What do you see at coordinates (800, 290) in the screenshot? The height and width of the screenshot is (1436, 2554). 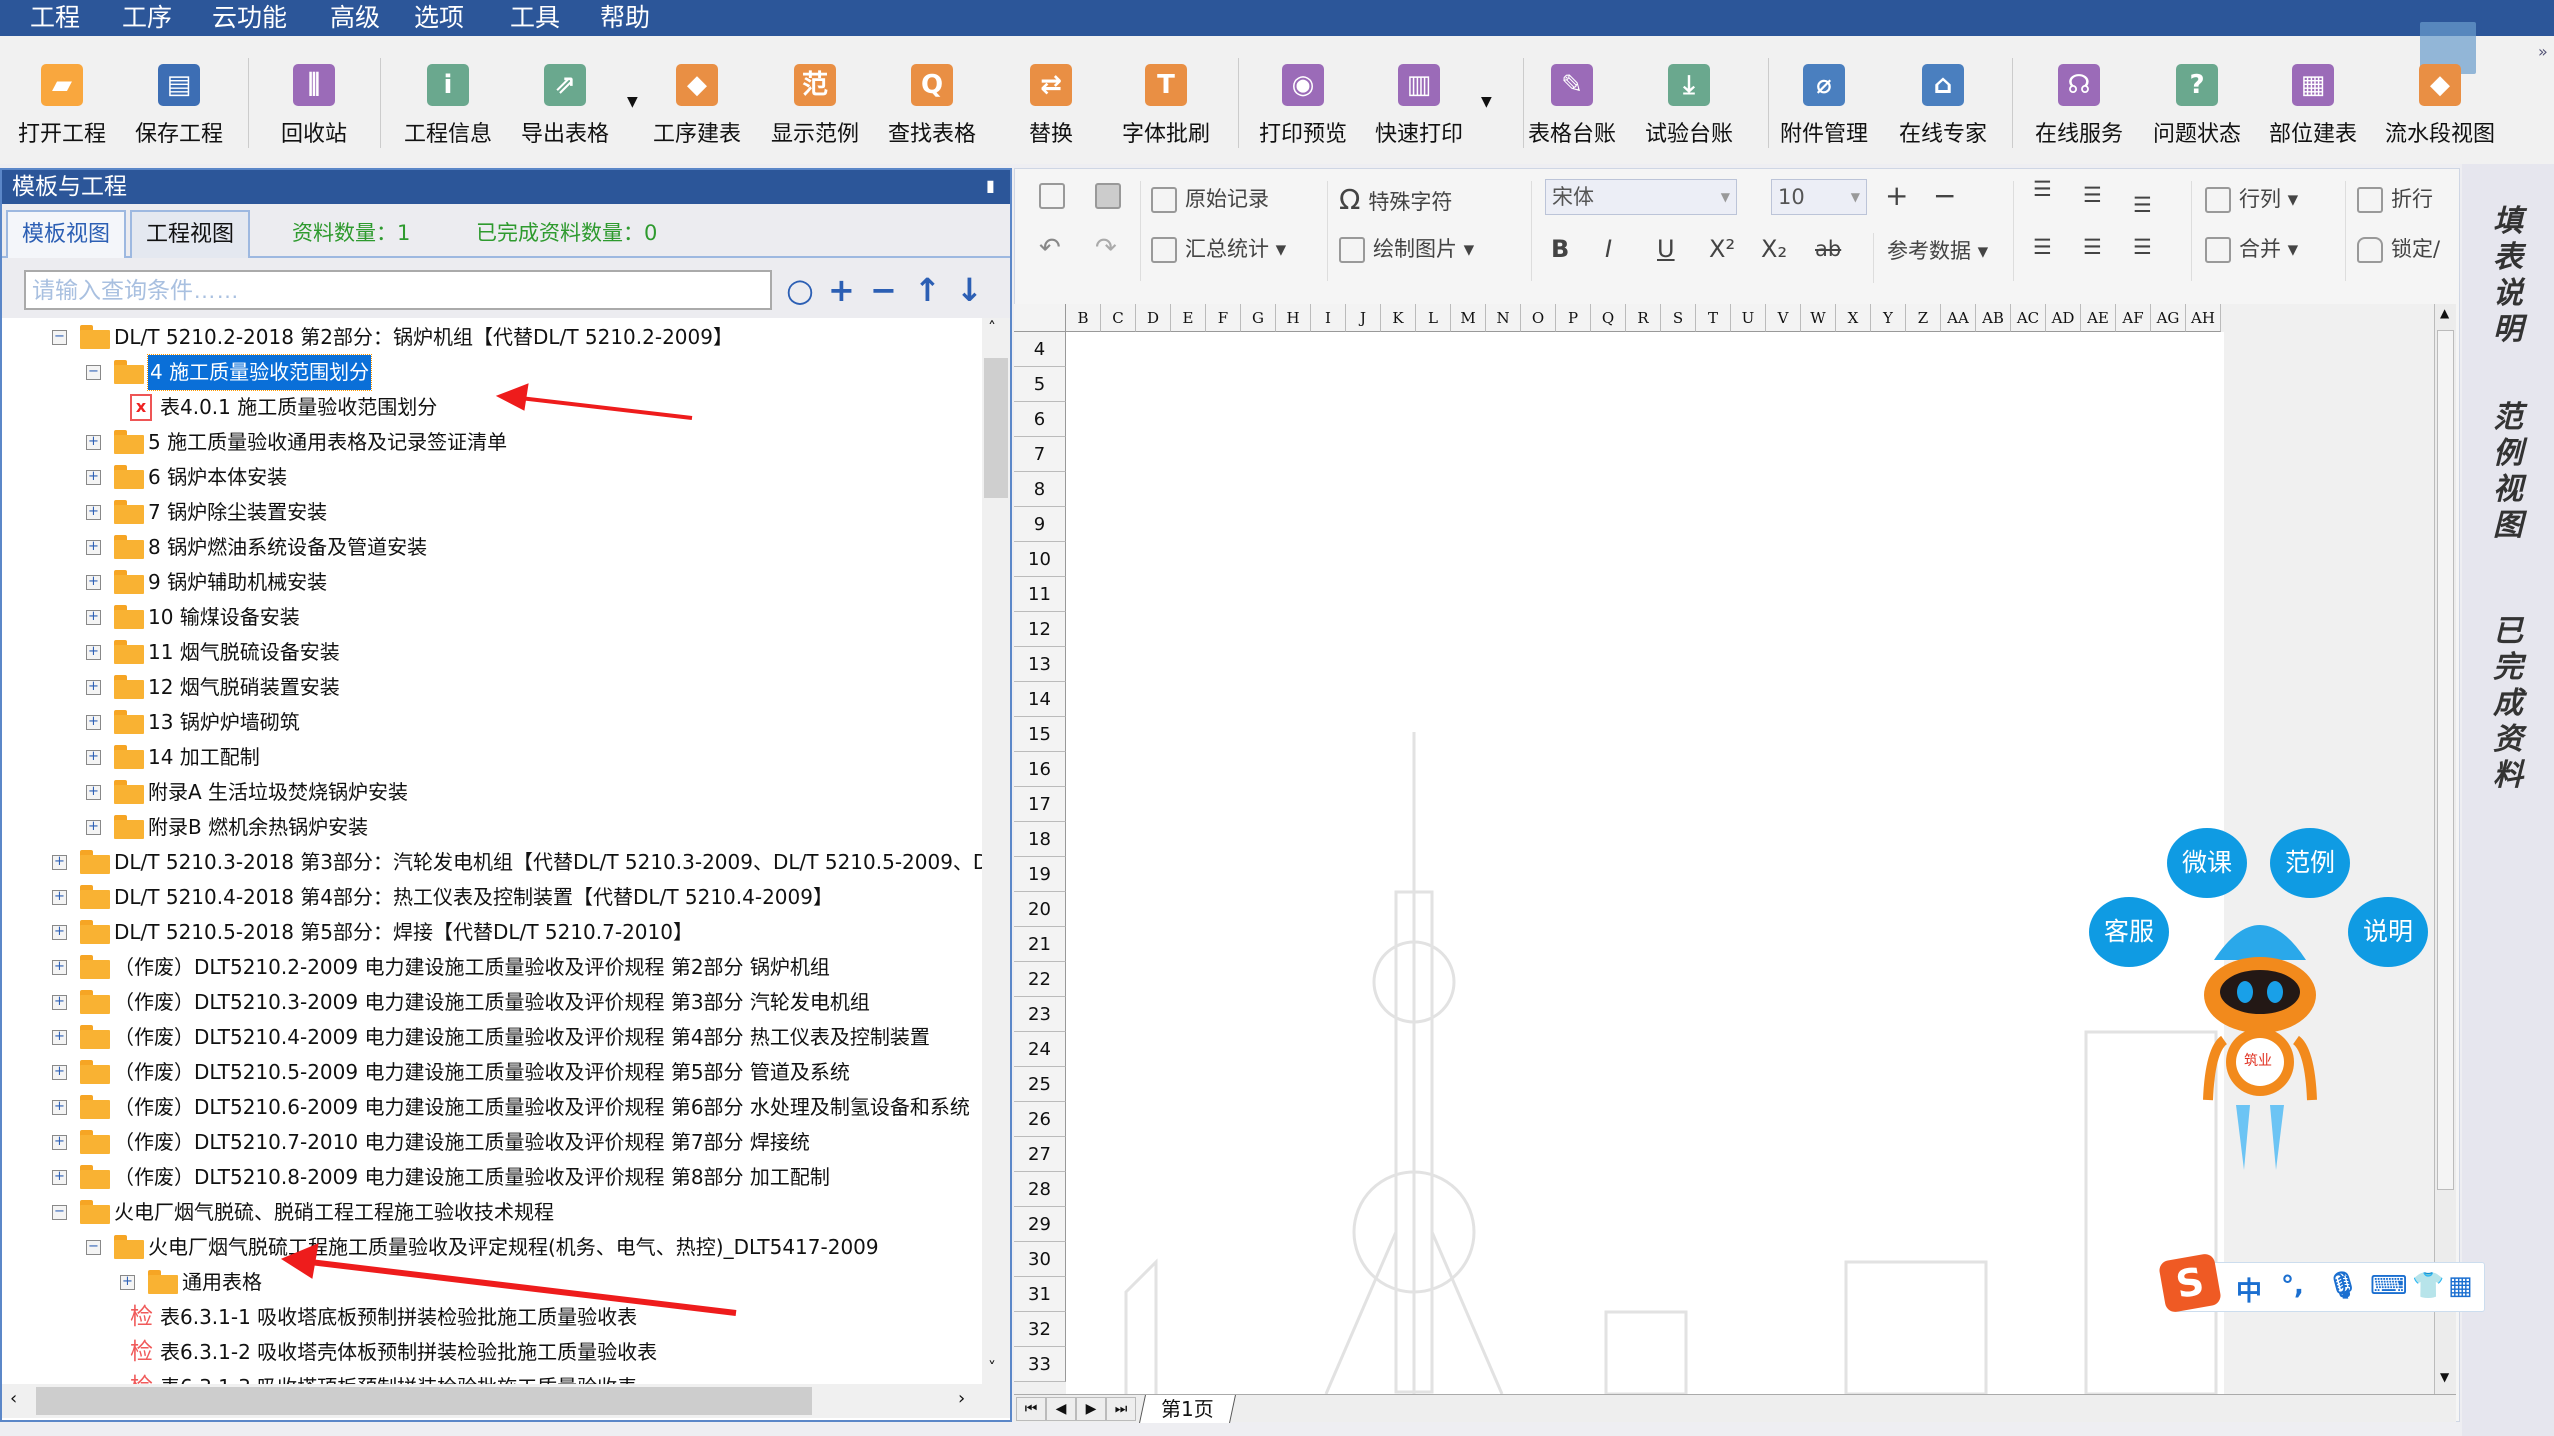 I see `search-icon: ○` at bounding box center [800, 290].